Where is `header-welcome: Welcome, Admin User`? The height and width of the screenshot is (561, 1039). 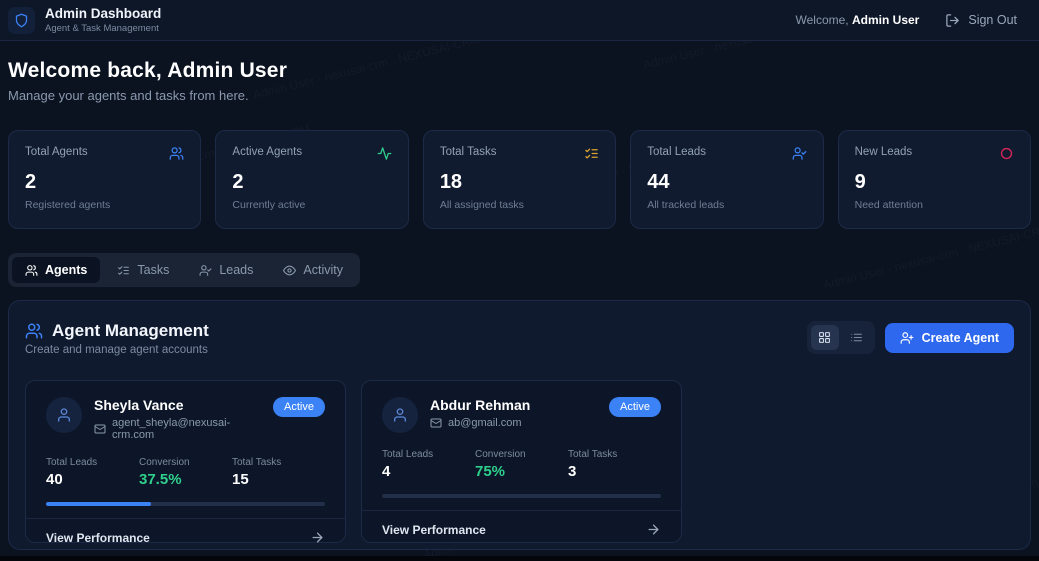
header-welcome: Welcome, Admin User is located at coordinates (858, 20).